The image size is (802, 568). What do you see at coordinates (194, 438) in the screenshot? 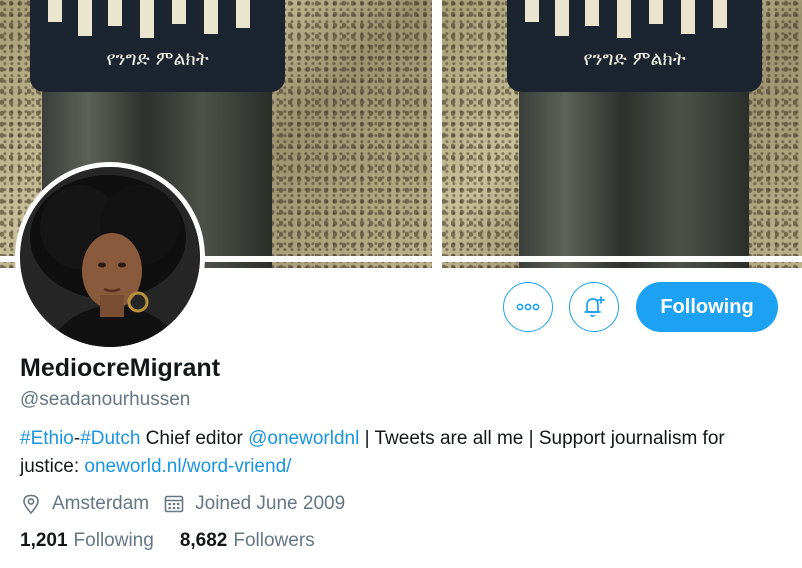
I see `bio-text: Chief editor` at bounding box center [194, 438].